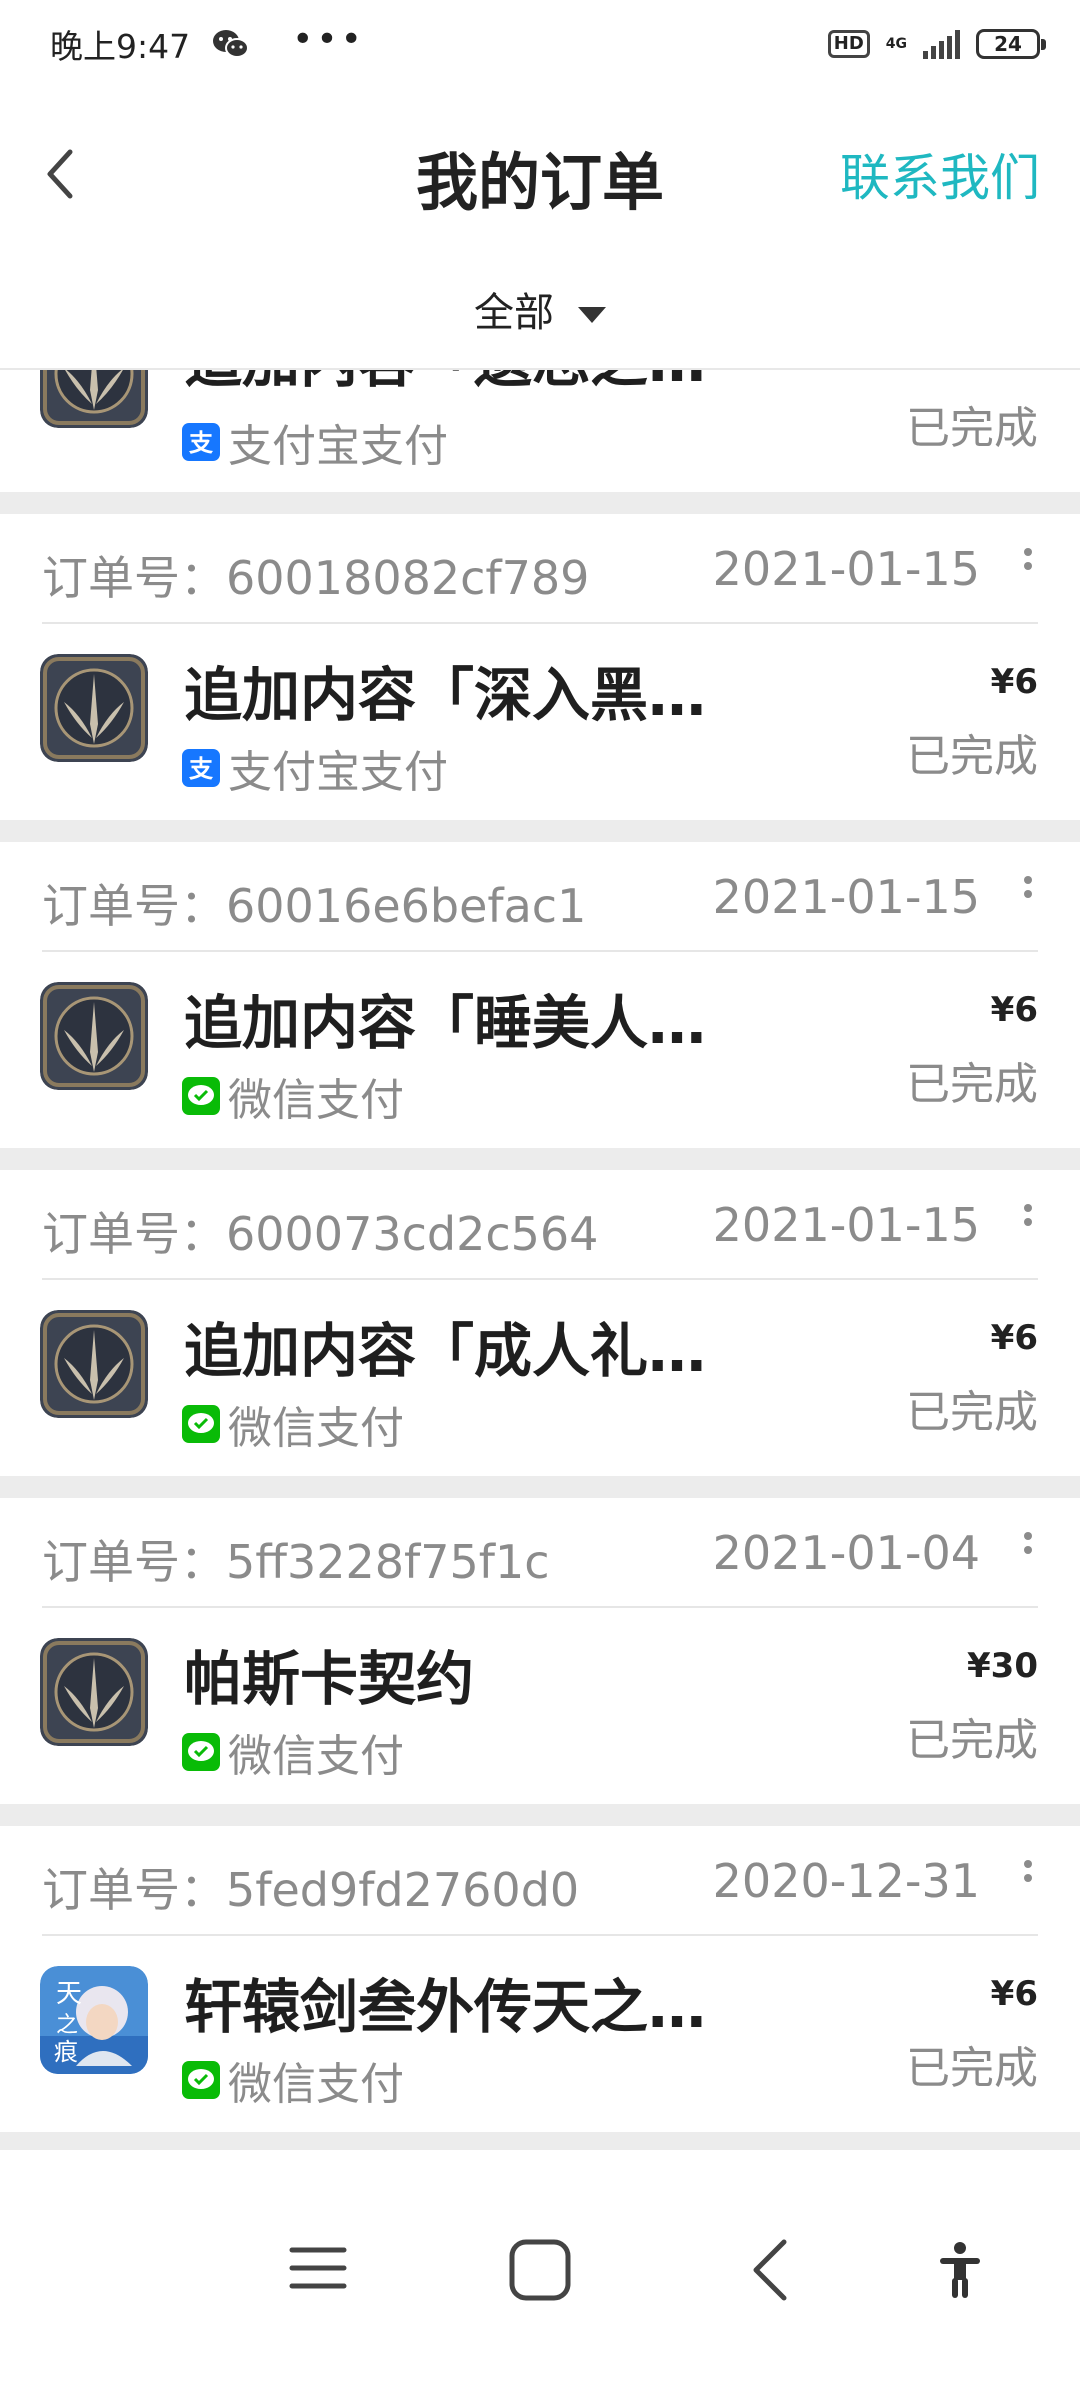  I want to click on filter-dropdown: 全部, so click(540, 309).